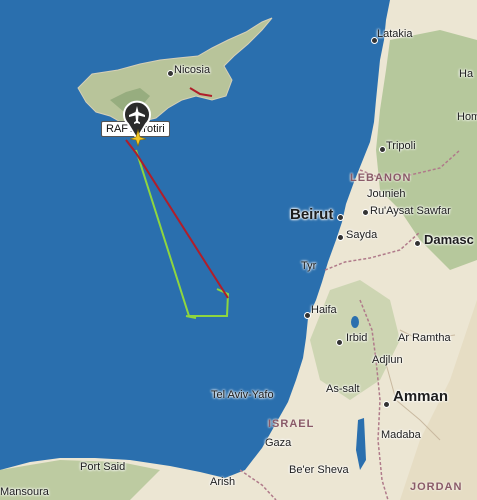 The height and width of the screenshot is (500, 477). What do you see at coordinates (222, 482) in the screenshot?
I see `label-arish: Arish` at bounding box center [222, 482].